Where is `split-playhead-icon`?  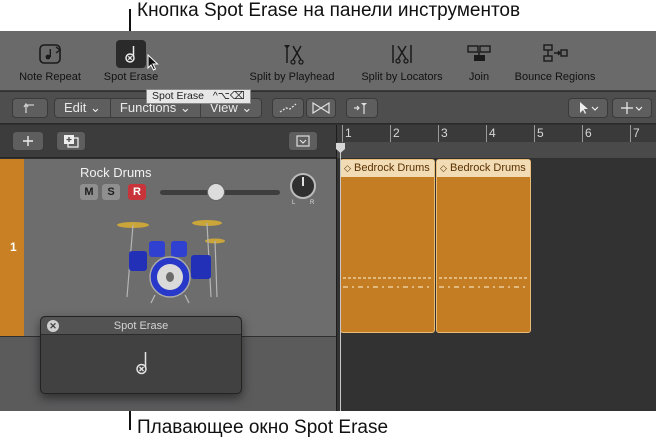 split-playhead-icon is located at coordinates (294, 55).